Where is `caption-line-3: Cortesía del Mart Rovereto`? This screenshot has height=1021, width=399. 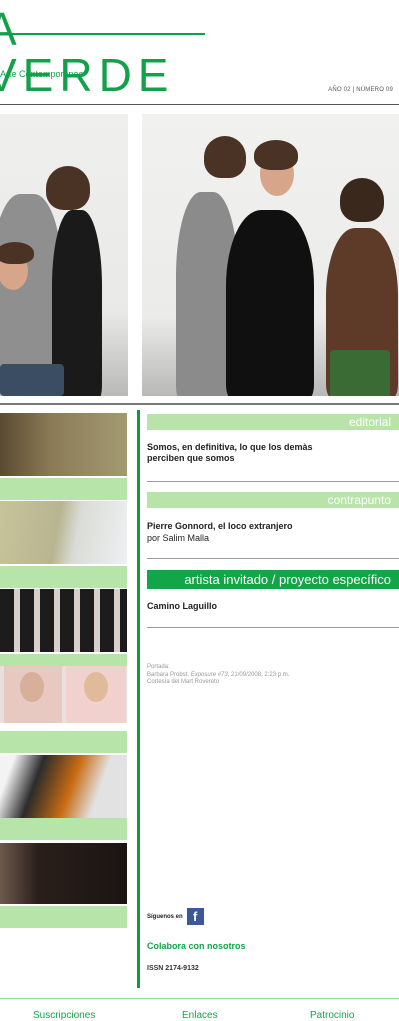
caption-line-3: Cortesía del Mart Rovereto is located at coordinates (183, 682).